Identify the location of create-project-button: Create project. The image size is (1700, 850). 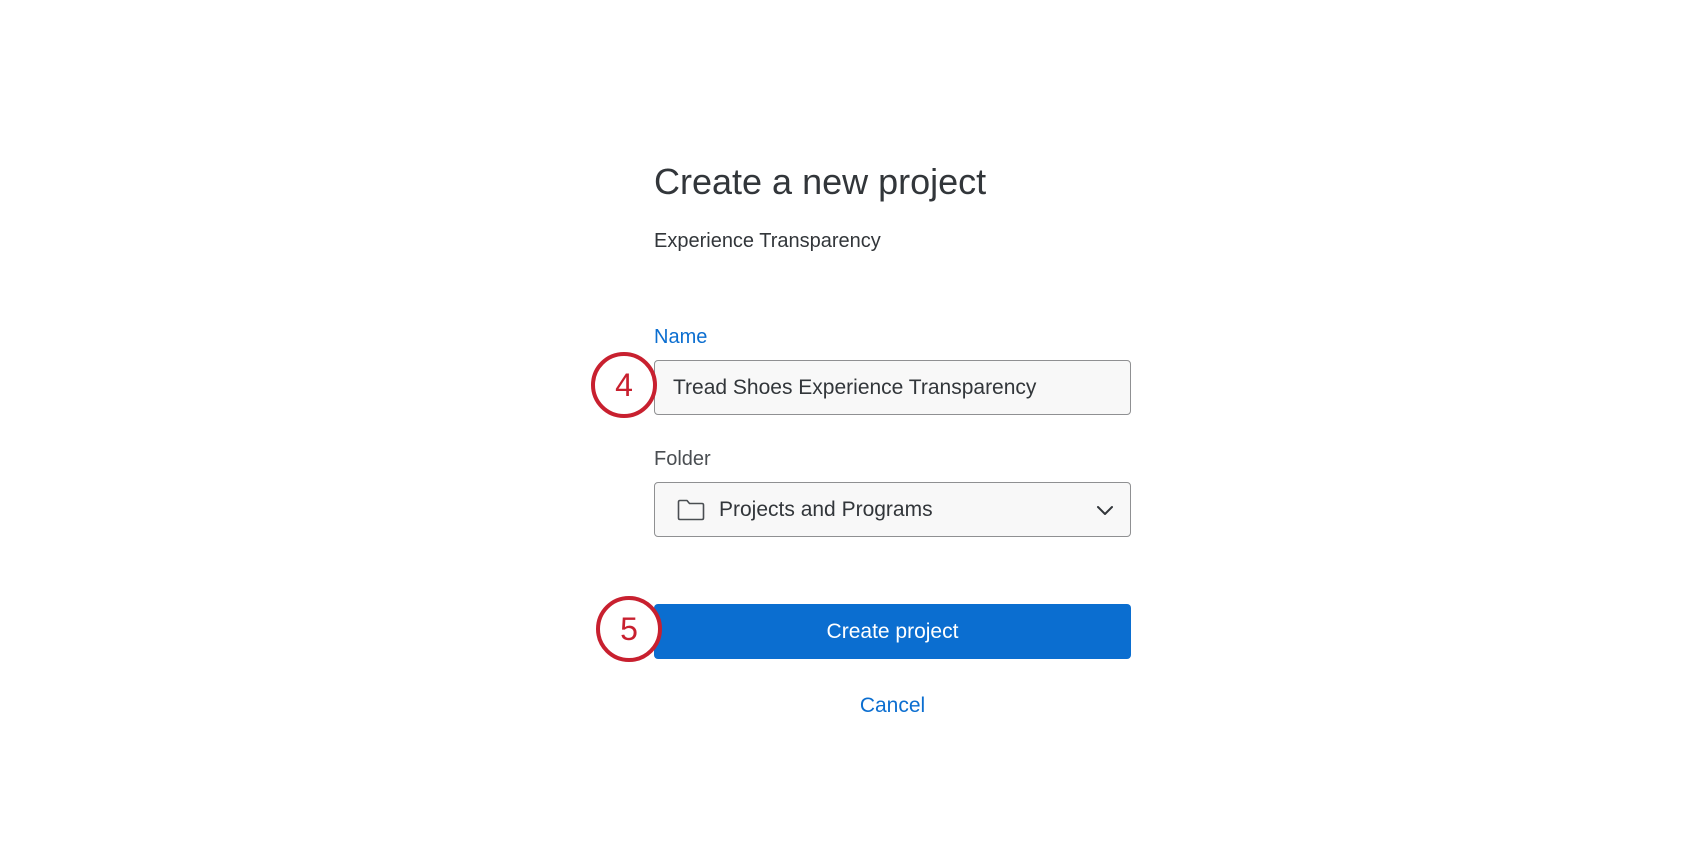
(892, 631).